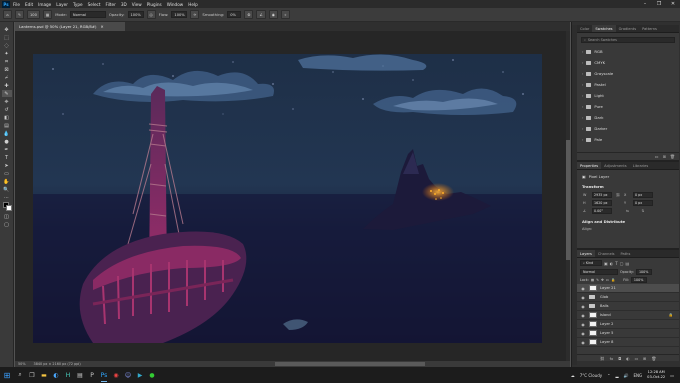  Describe the element at coordinates (602, 203) in the screenshot. I see `height-field: 1620 px` at that location.